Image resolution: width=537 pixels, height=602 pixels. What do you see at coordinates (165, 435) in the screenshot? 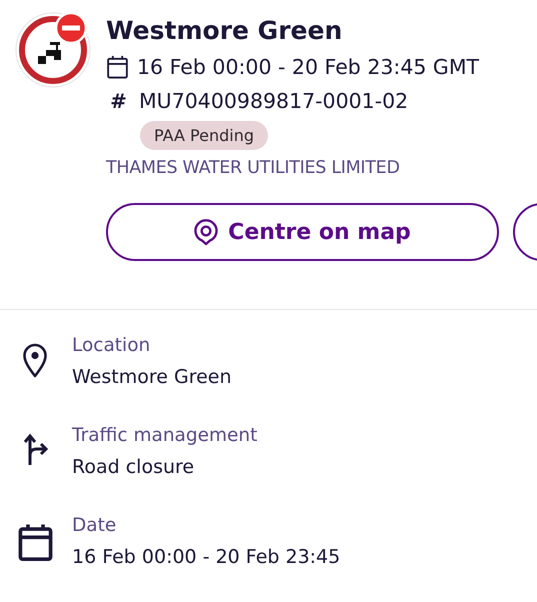
I see `detail-label: Traffic management` at bounding box center [165, 435].